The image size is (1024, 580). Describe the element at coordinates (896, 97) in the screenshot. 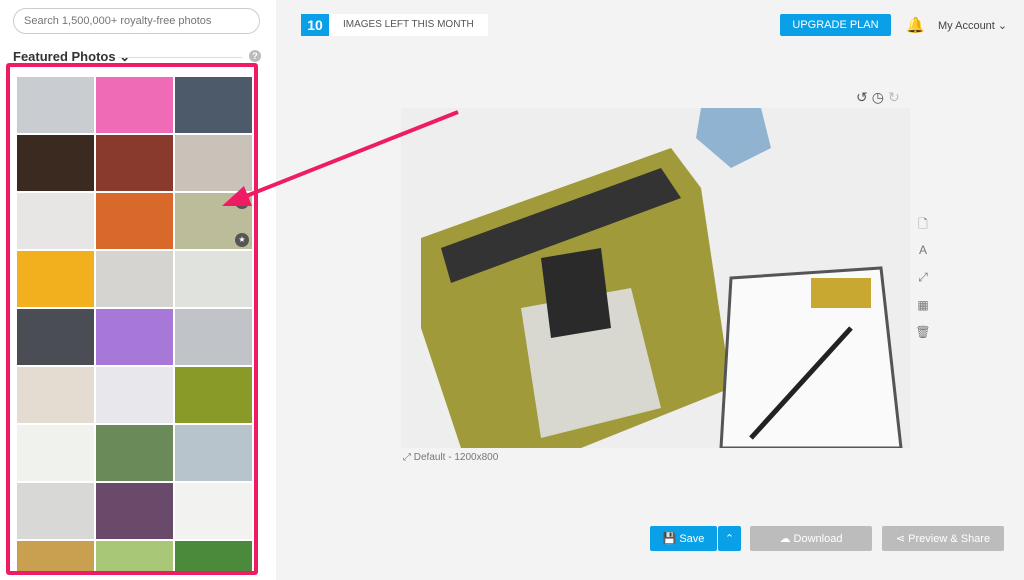

I see `redo-icon: ↻` at that location.